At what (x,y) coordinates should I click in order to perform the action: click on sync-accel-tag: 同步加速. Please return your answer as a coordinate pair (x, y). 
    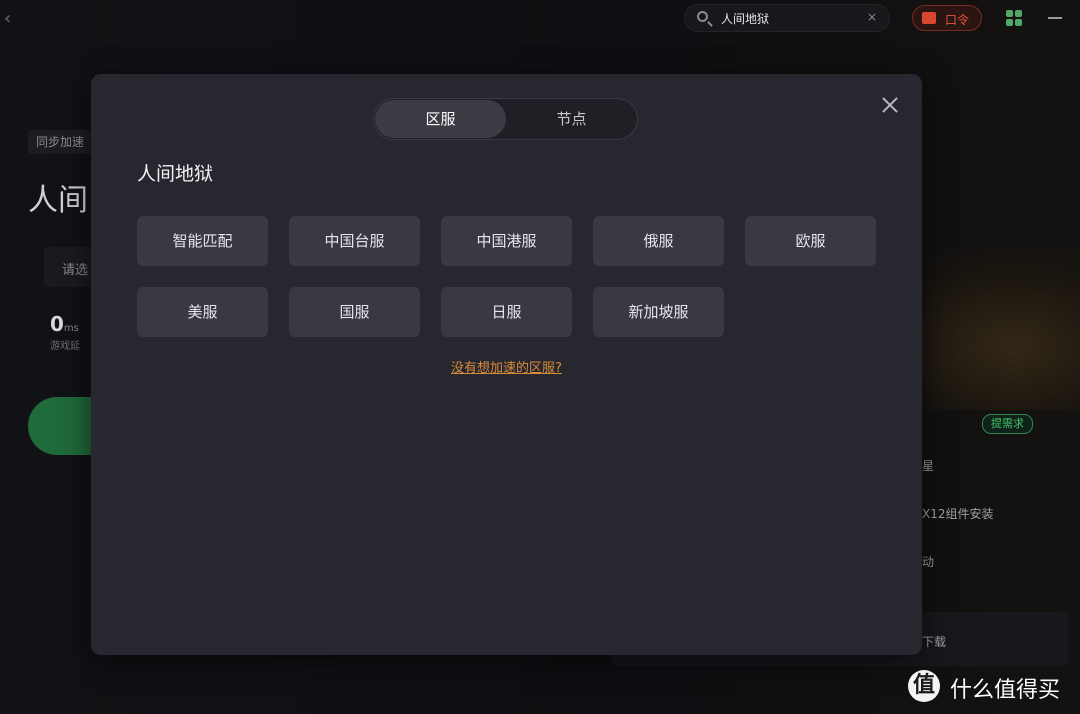
    Looking at the image, I should click on (60, 142).